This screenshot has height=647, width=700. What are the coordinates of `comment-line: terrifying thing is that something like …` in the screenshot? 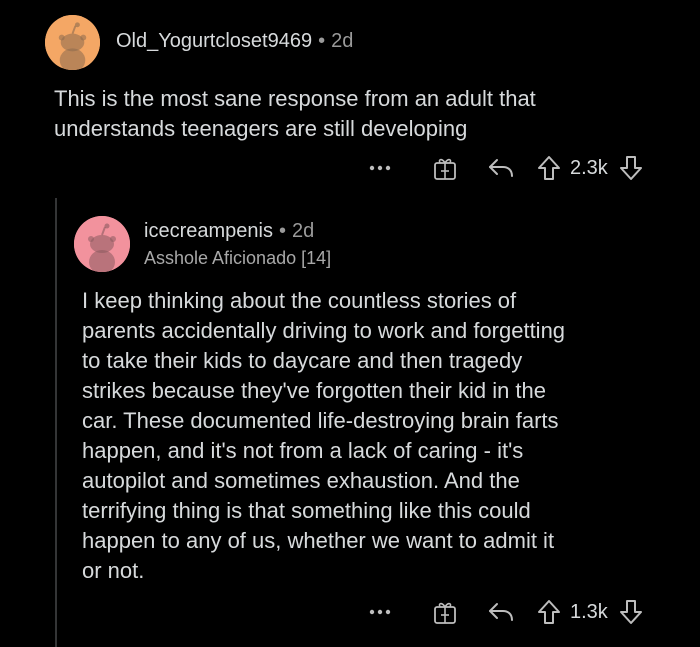 It's located at (306, 510).